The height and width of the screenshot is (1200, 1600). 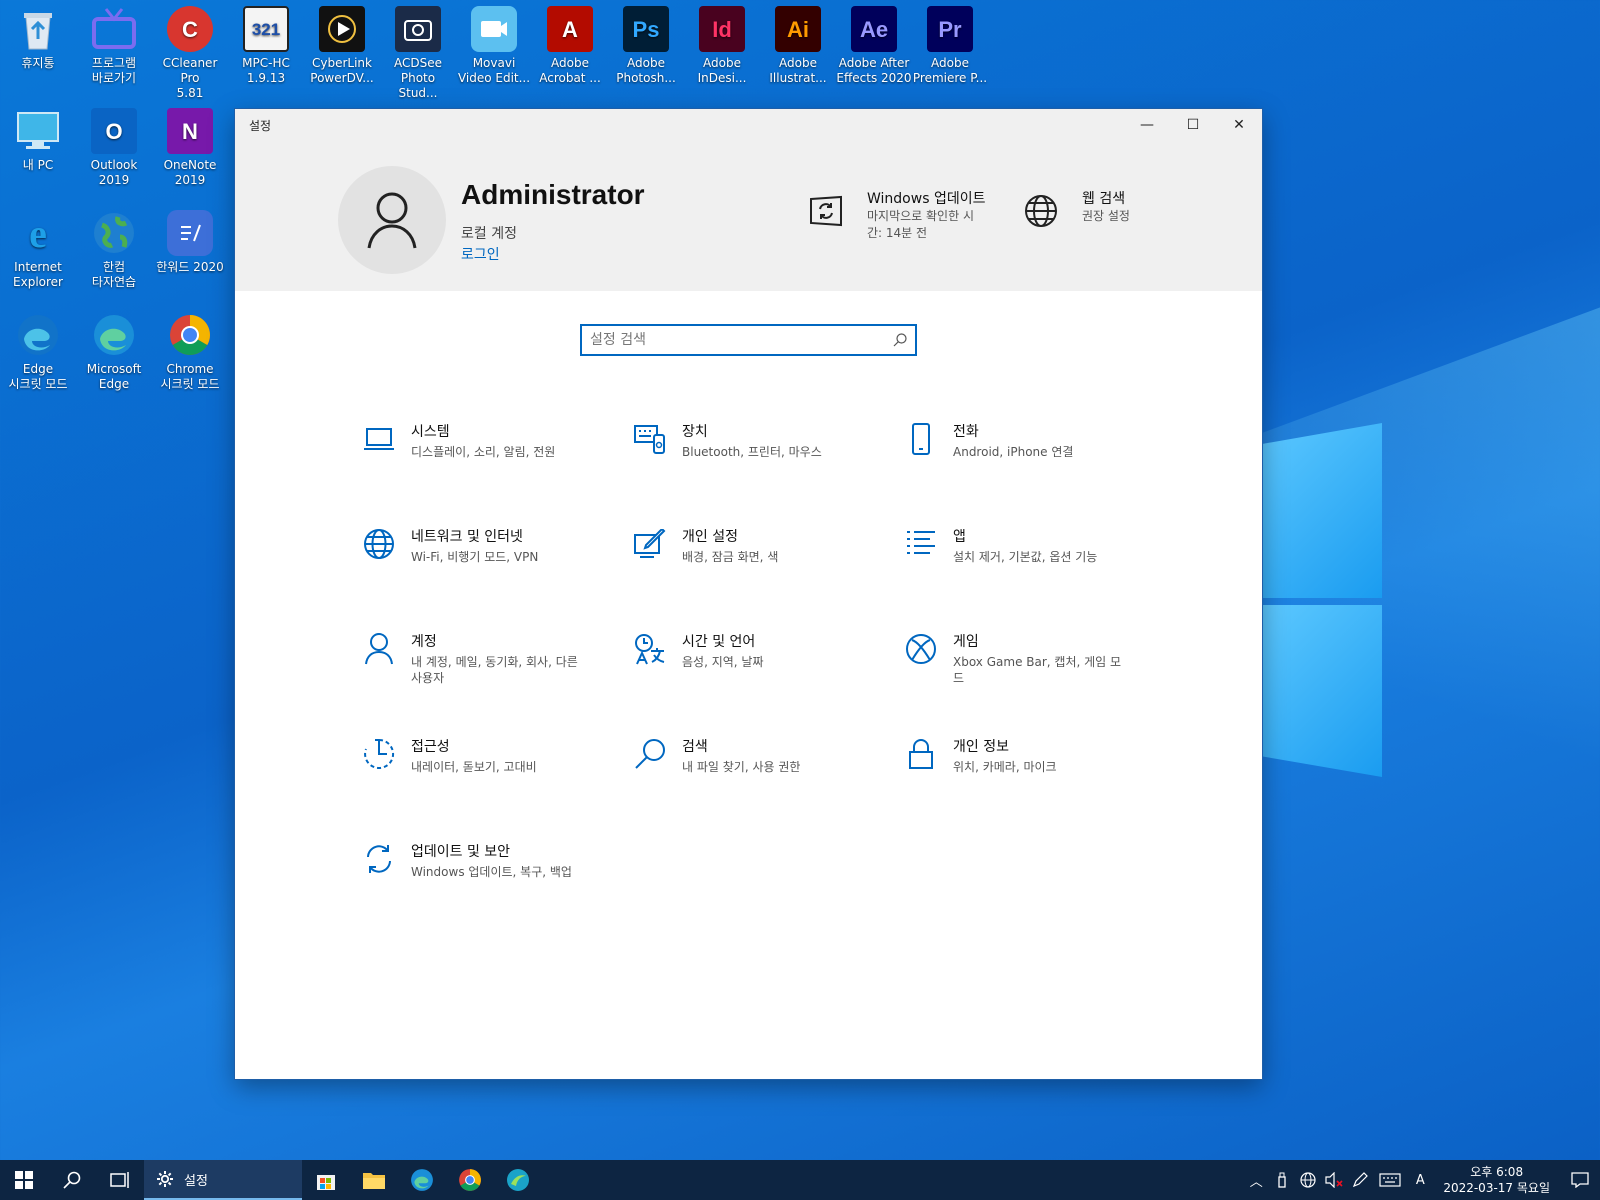 What do you see at coordinates (496, 788) in the screenshot?
I see `category-ease-of-access: 접근성내레이터, 돋보기, 고대비` at bounding box center [496, 788].